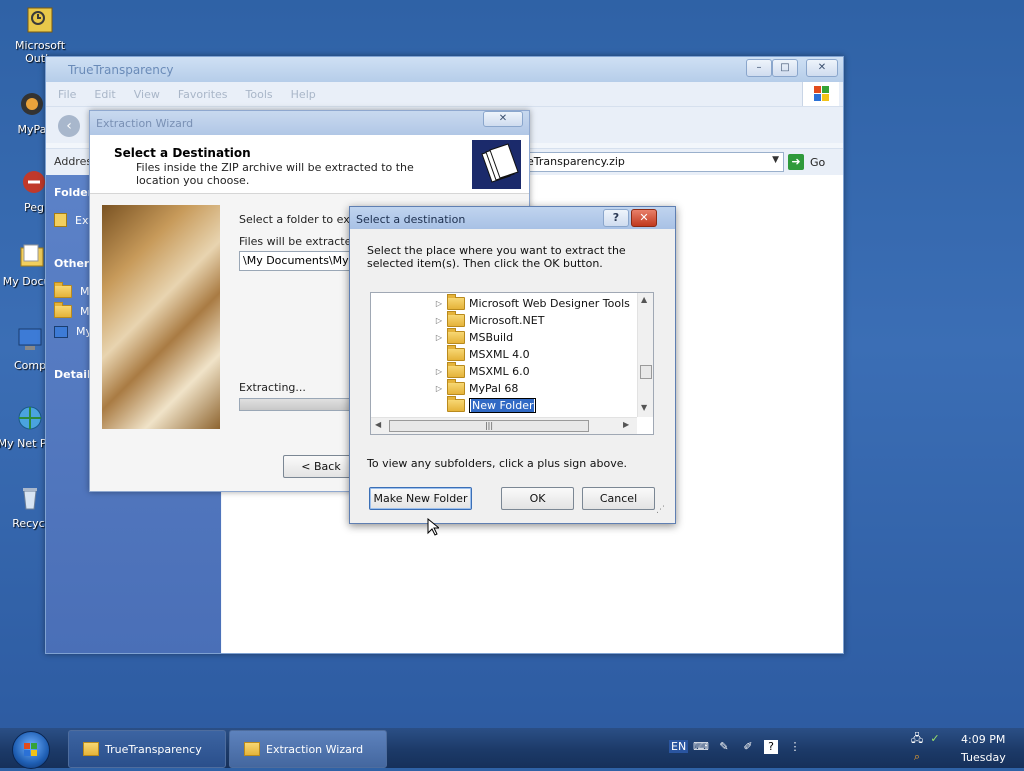  I want to click on wizard-close-button: ✕, so click(503, 119).